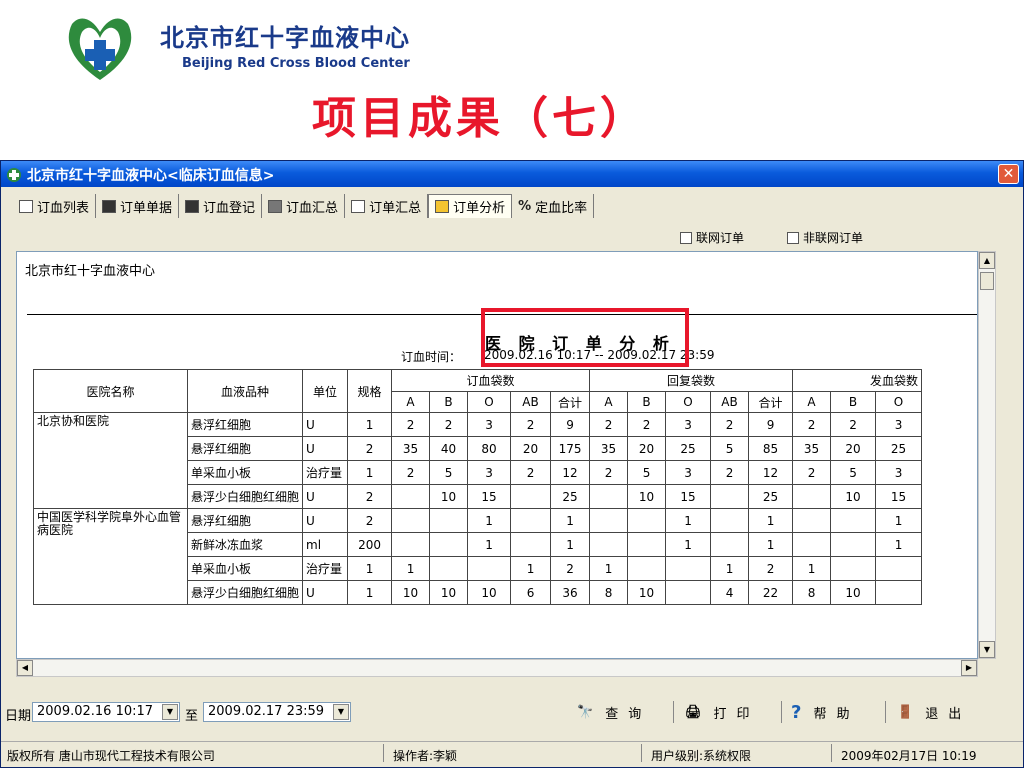  Describe the element at coordinates (531, 402) in the screenshot. I see `col-header-group: AB` at that location.